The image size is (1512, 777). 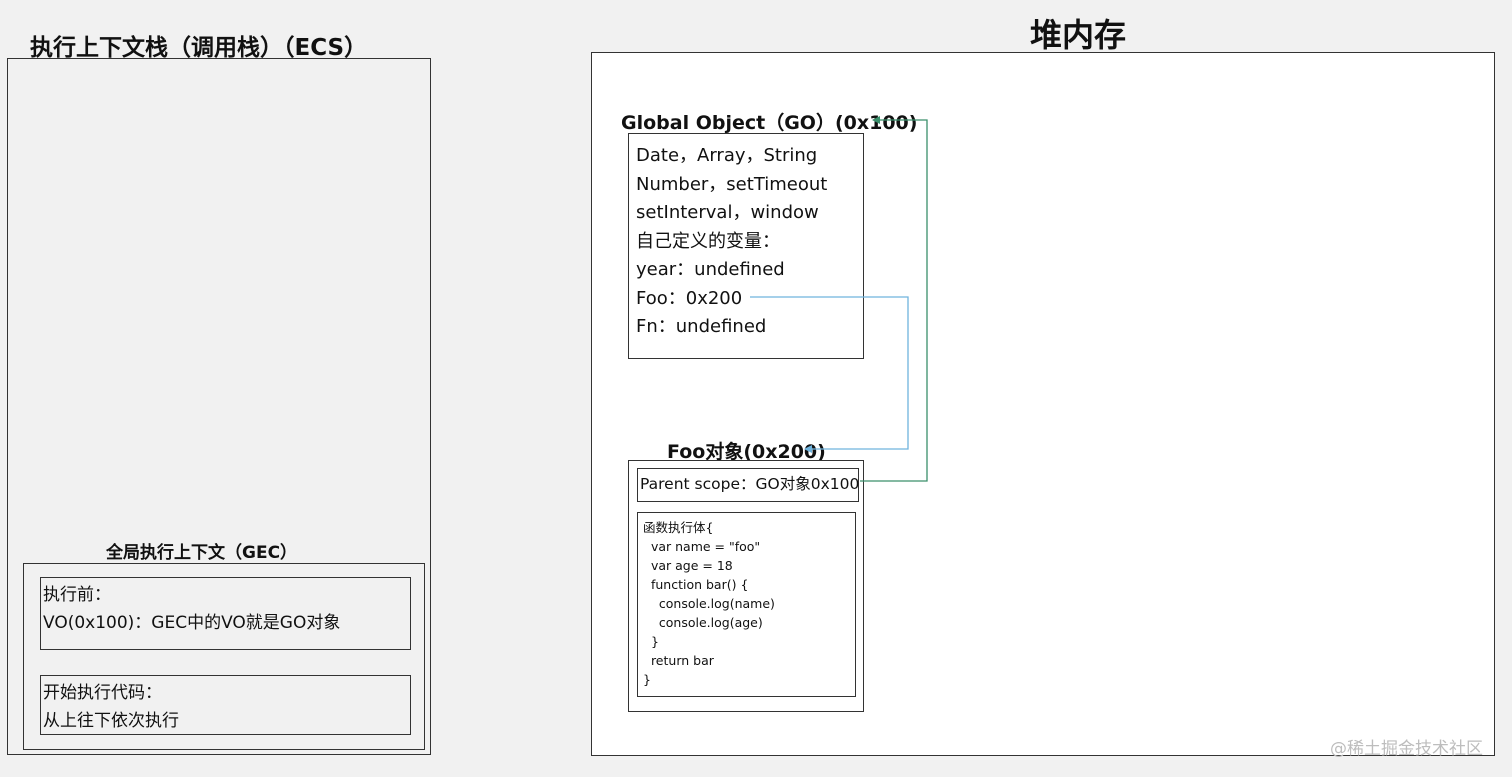 What do you see at coordinates (708, 241) in the screenshot?
I see `go-line: 自己定义的变量：` at bounding box center [708, 241].